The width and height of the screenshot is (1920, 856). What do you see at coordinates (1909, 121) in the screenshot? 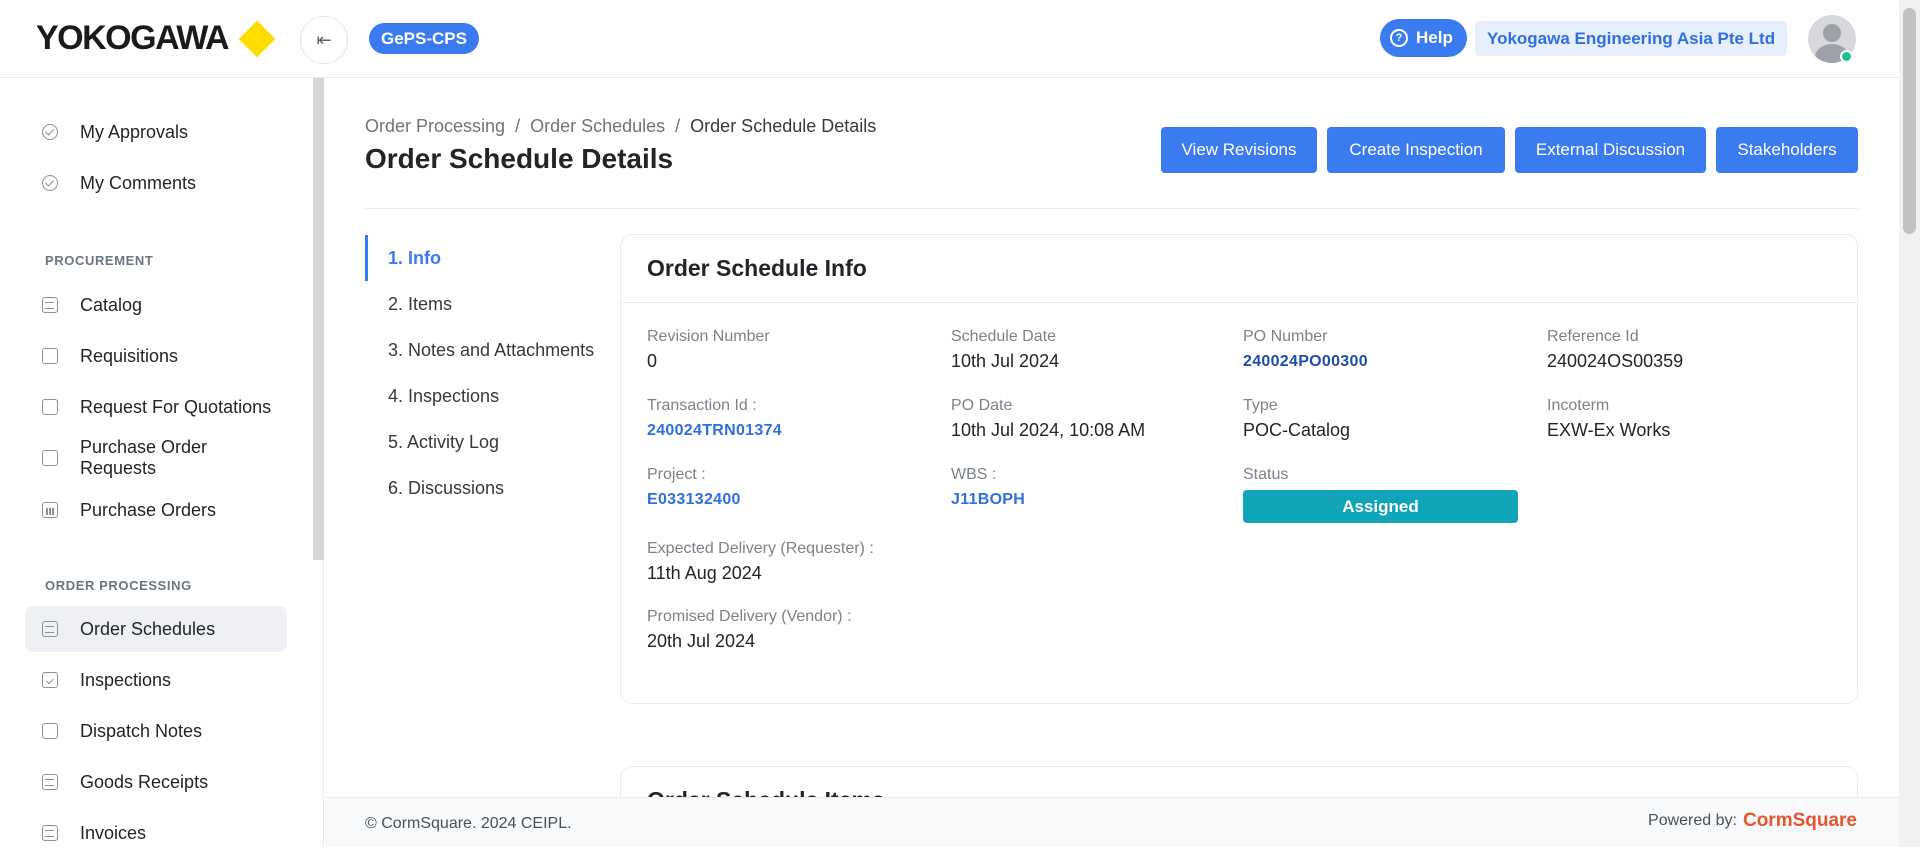
I see `scrollbar-thumb` at bounding box center [1909, 121].